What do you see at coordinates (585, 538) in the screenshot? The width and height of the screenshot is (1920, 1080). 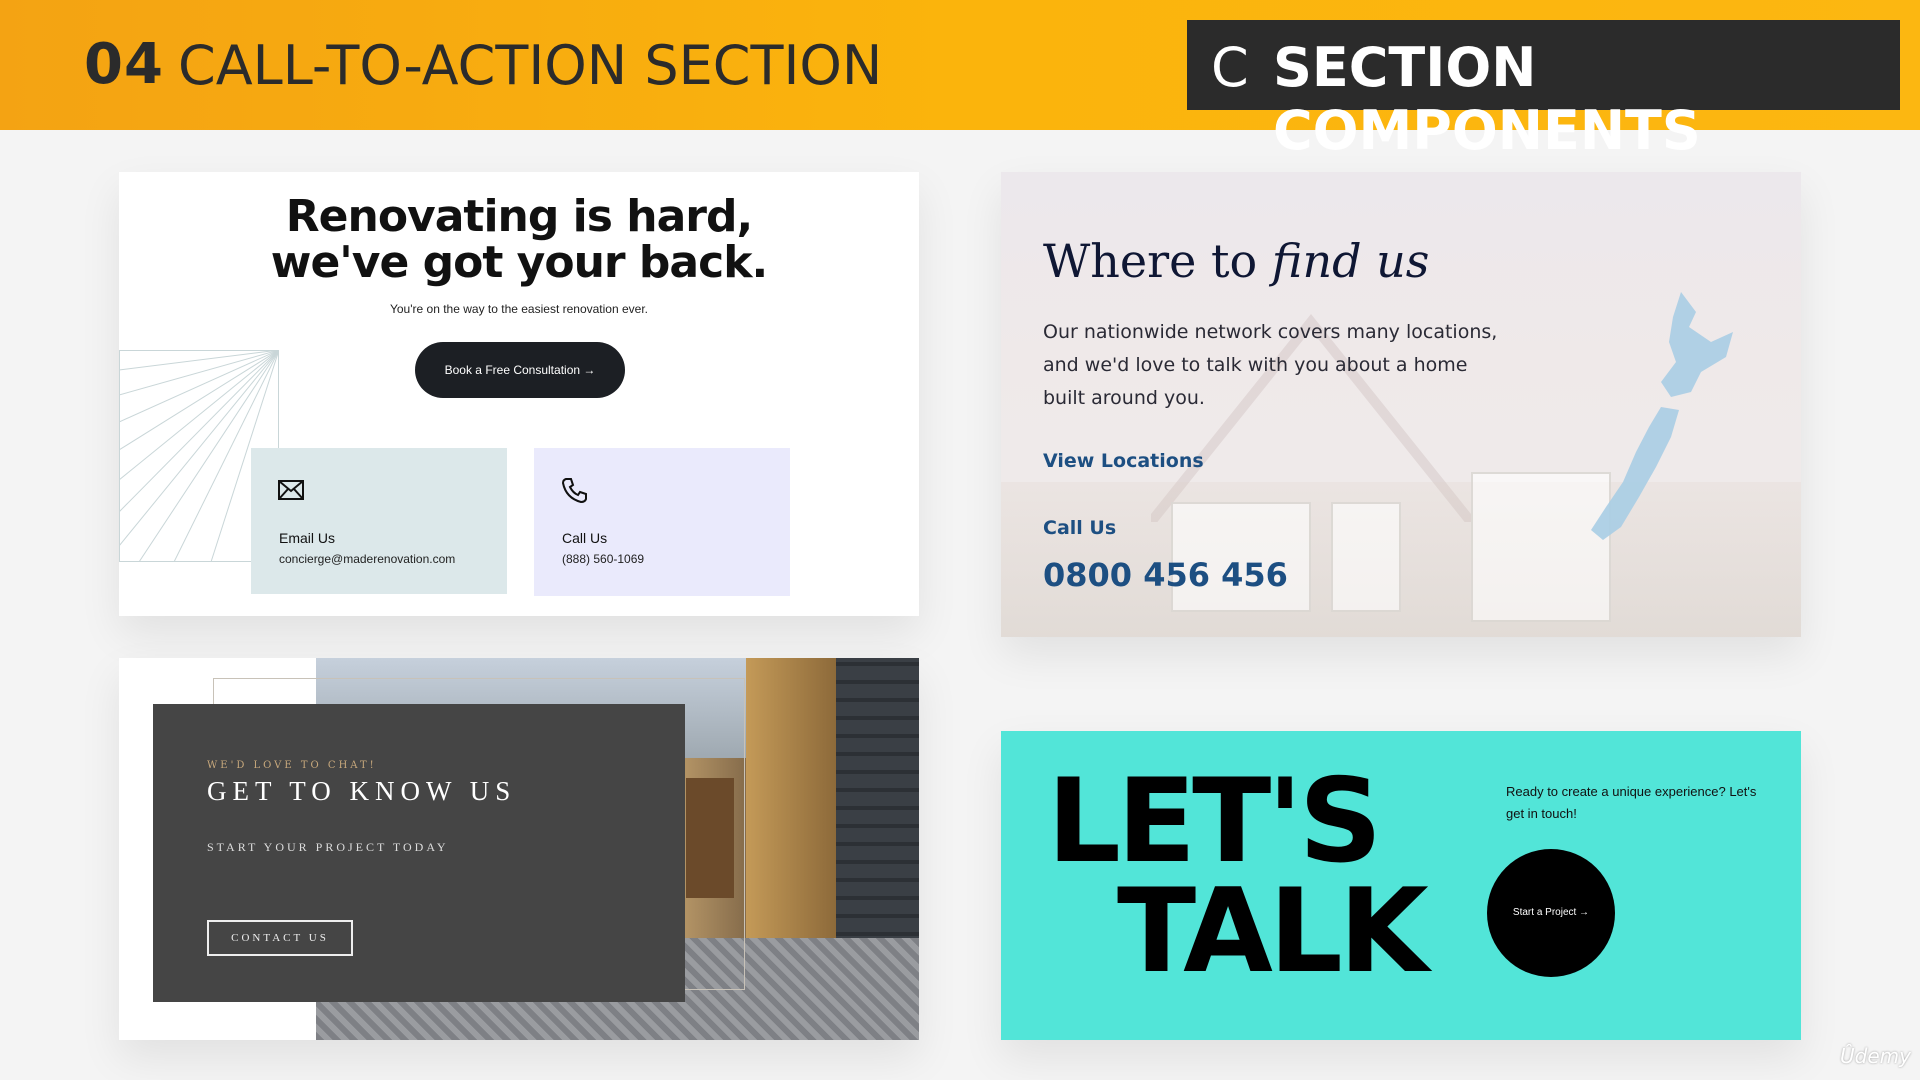 I see `phone-label: Call Us` at bounding box center [585, 538].